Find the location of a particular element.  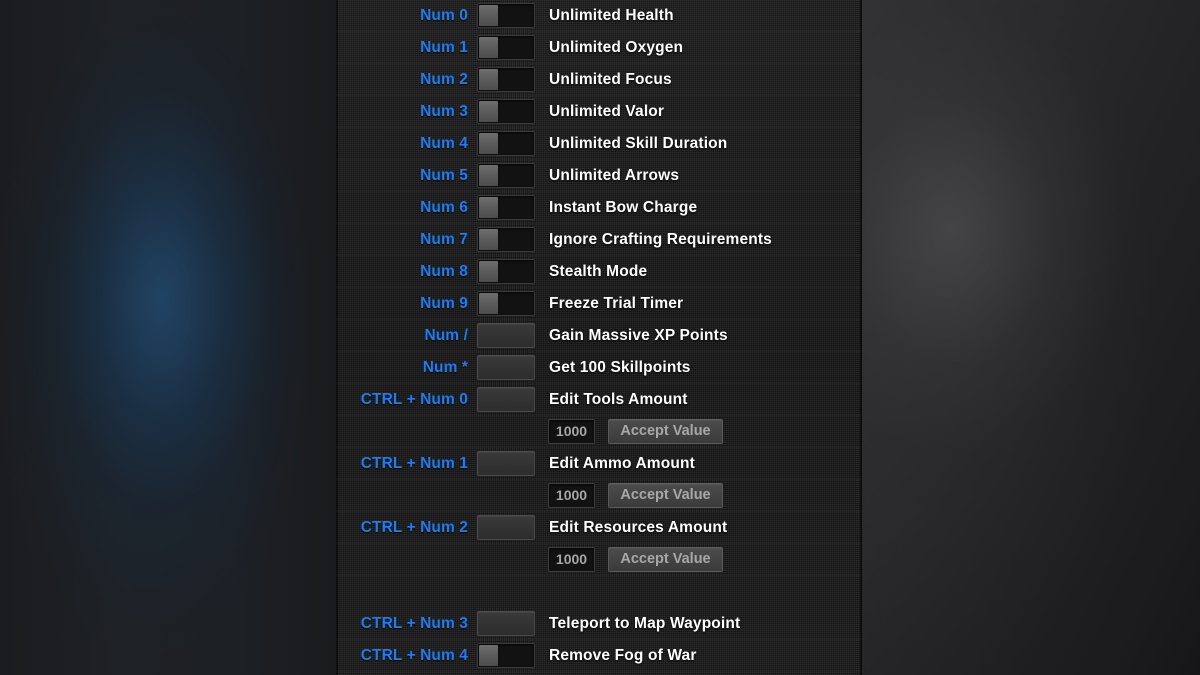

option-label: Unlimited Arrows is located at coordinates (614, 175).